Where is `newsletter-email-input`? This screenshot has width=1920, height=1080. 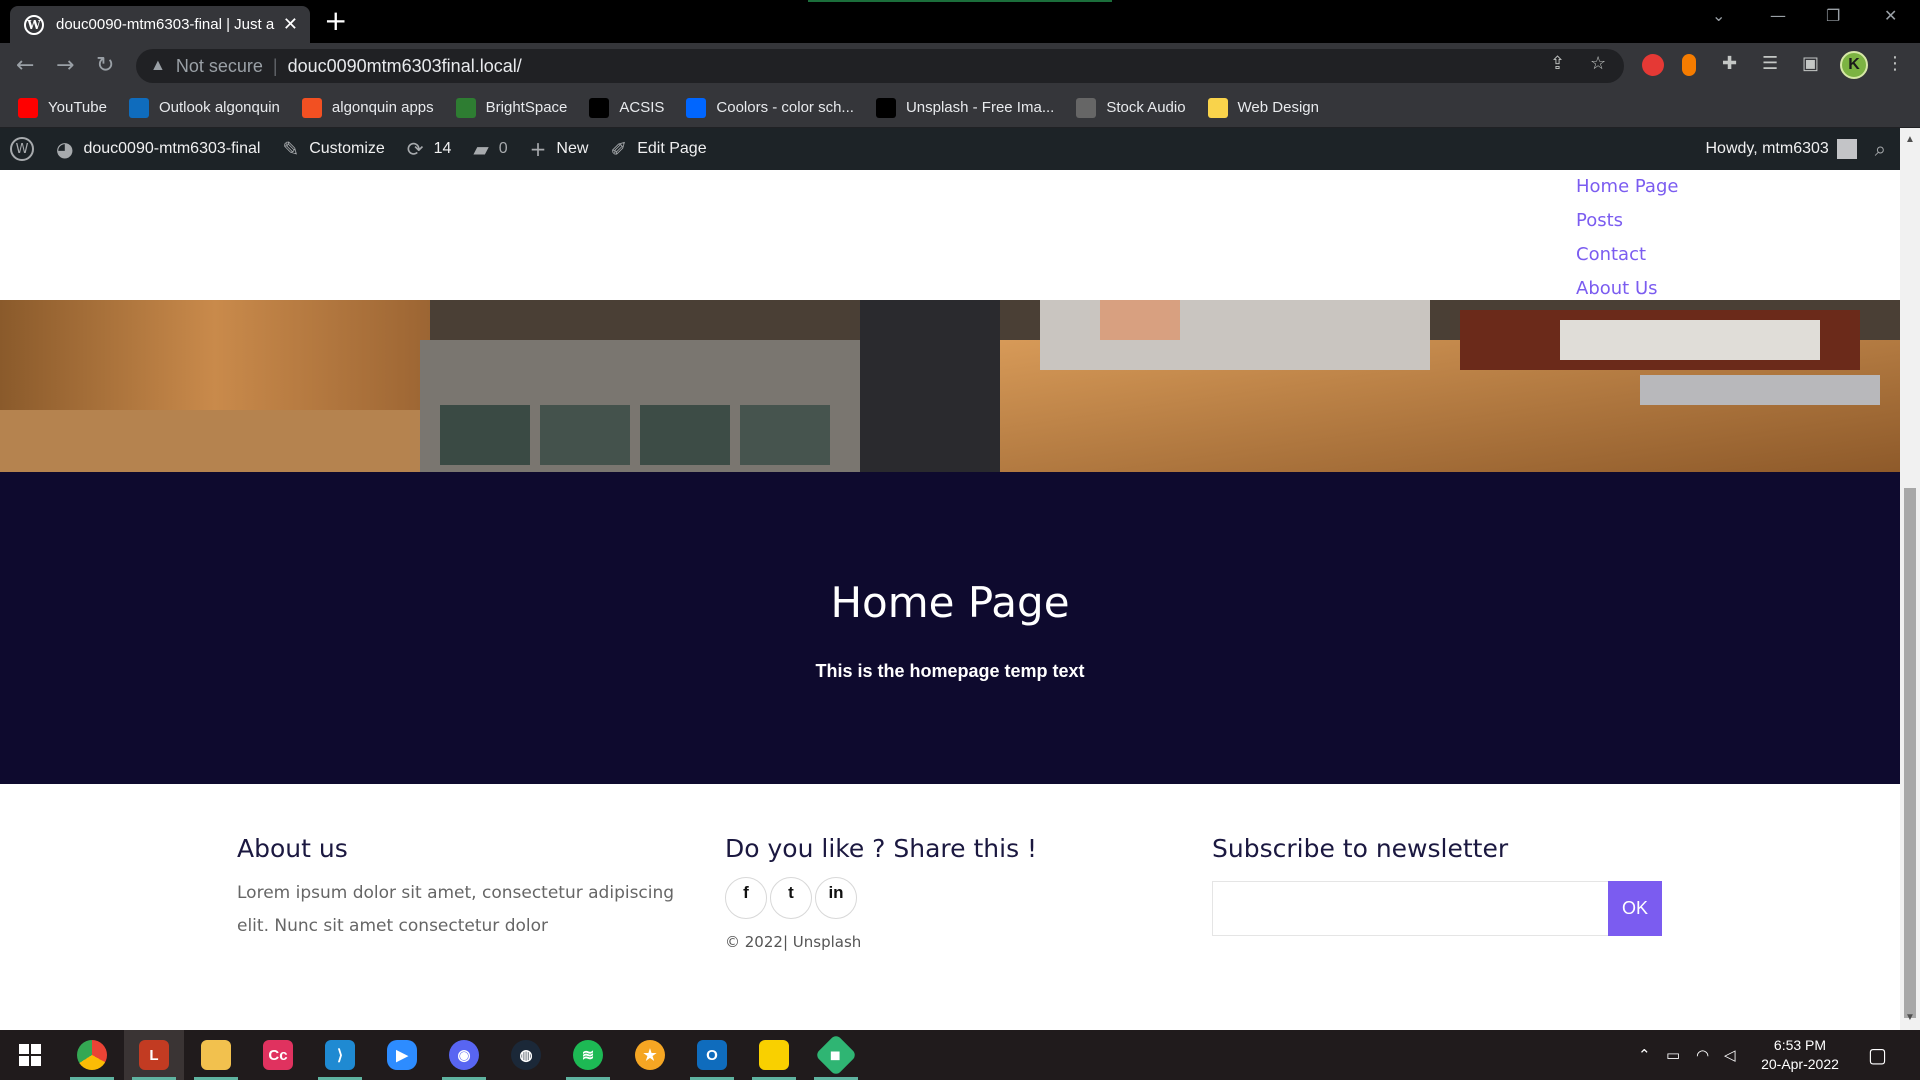
newsletter-email-input is located at coordinates (1410, 908).